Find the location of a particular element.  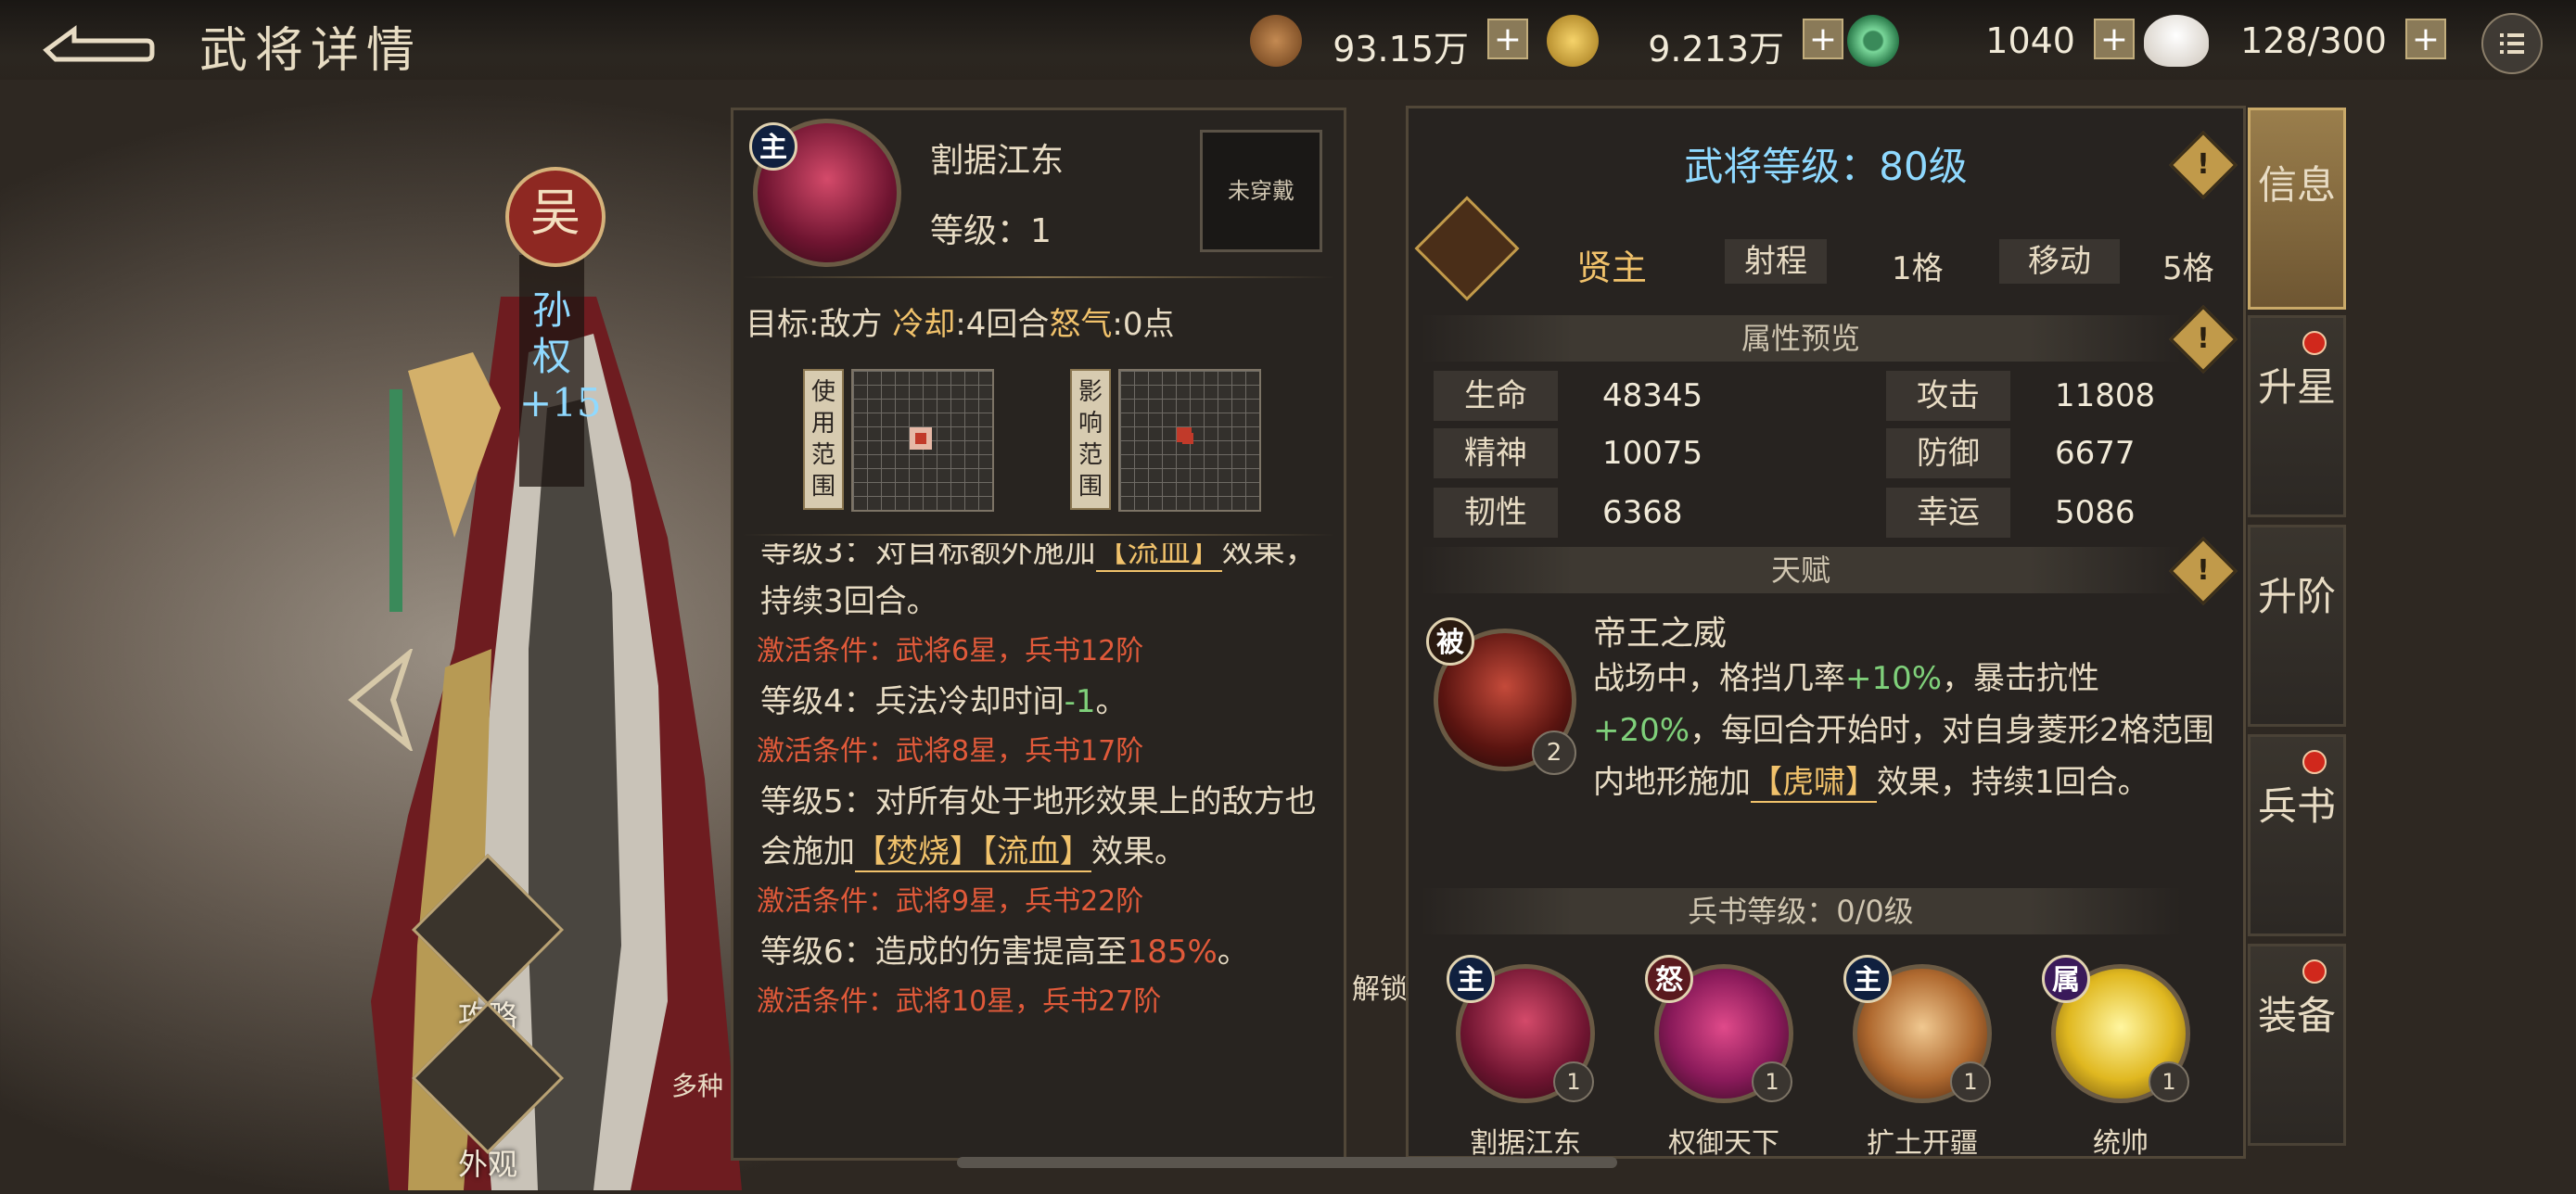

talent-level-badge: 2 is located at coordinates (1554, 752).